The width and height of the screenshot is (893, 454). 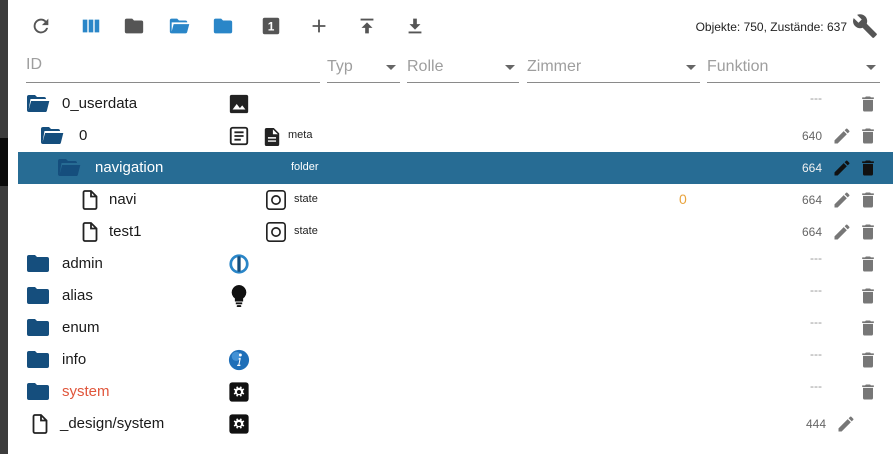 I want to click on tree-row-system: system ---, so click(x=455, y=392).